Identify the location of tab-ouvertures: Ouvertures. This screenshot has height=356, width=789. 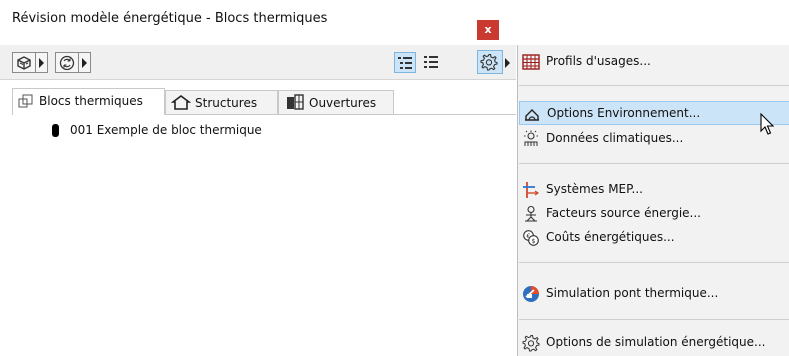
(336, 102).